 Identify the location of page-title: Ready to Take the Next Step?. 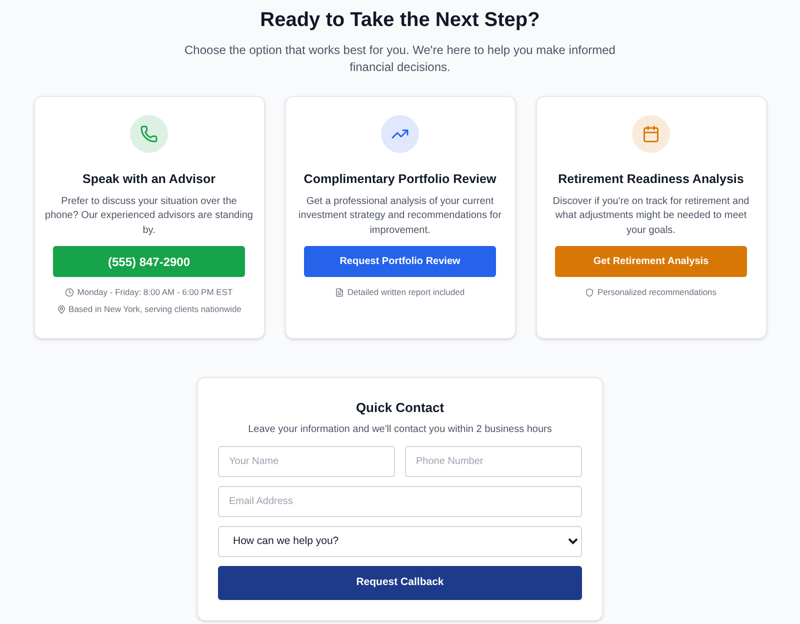
(400, 20).